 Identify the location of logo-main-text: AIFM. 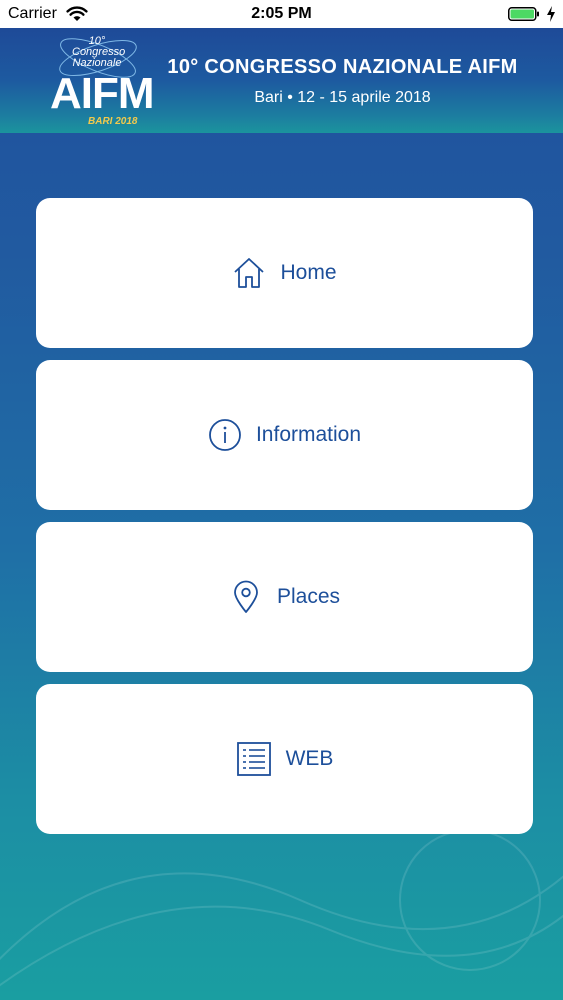
(102, 93).